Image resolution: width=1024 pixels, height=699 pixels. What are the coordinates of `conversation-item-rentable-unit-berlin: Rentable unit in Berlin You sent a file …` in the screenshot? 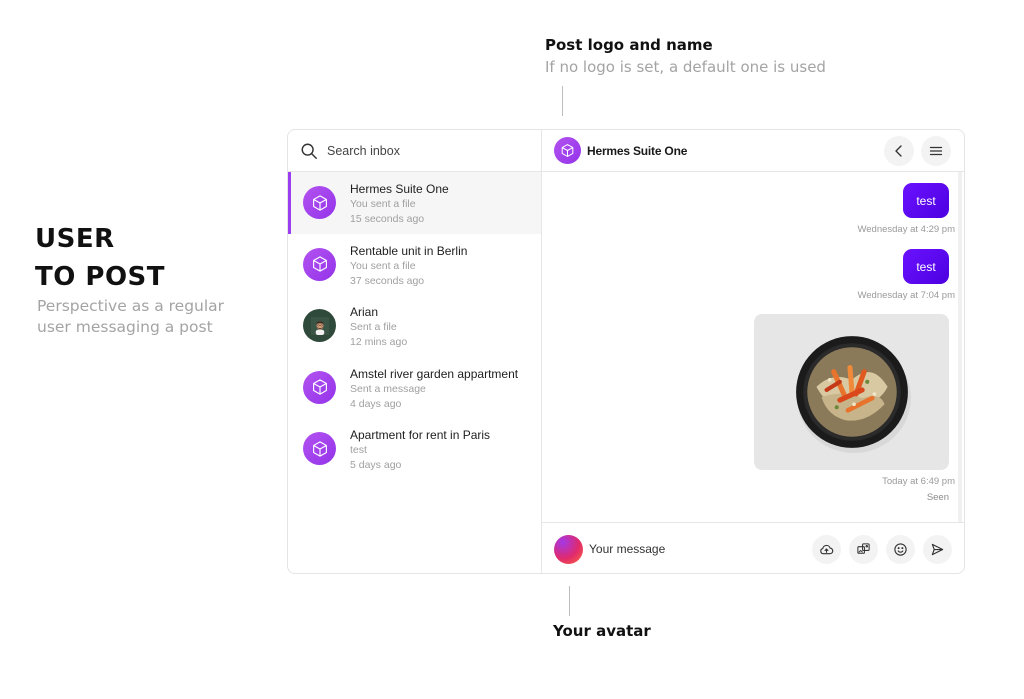 It's located at (414, 265).